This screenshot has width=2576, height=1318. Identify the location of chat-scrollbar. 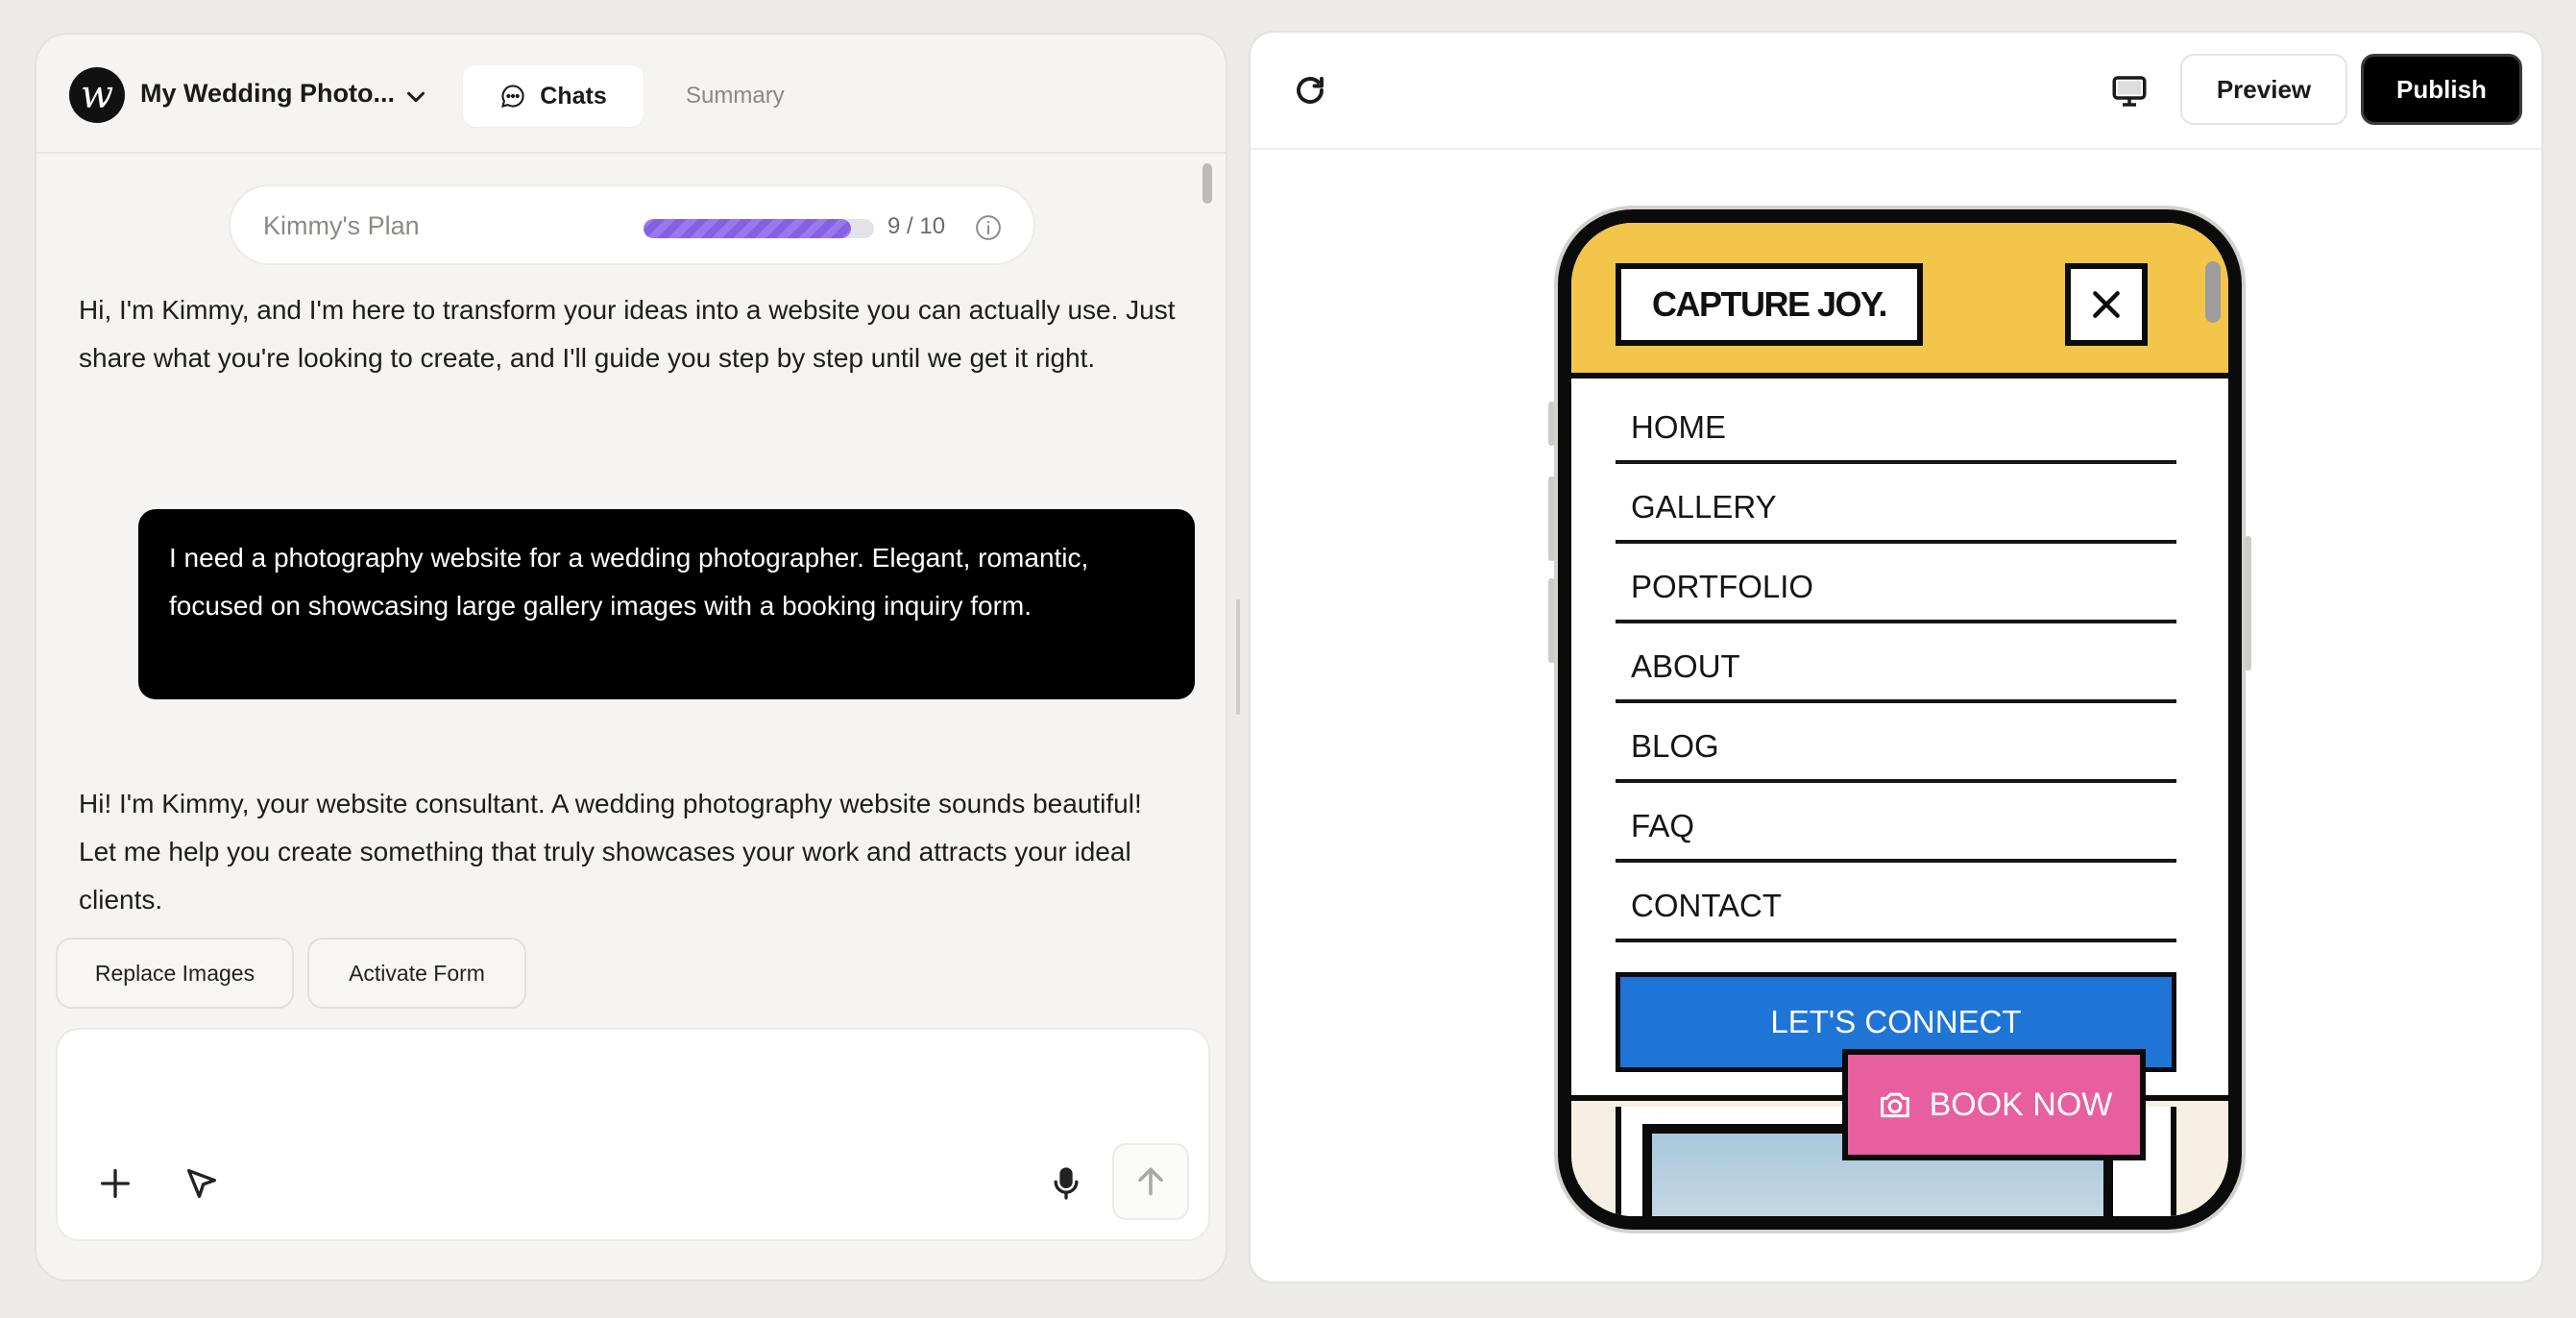
(1207, 183).